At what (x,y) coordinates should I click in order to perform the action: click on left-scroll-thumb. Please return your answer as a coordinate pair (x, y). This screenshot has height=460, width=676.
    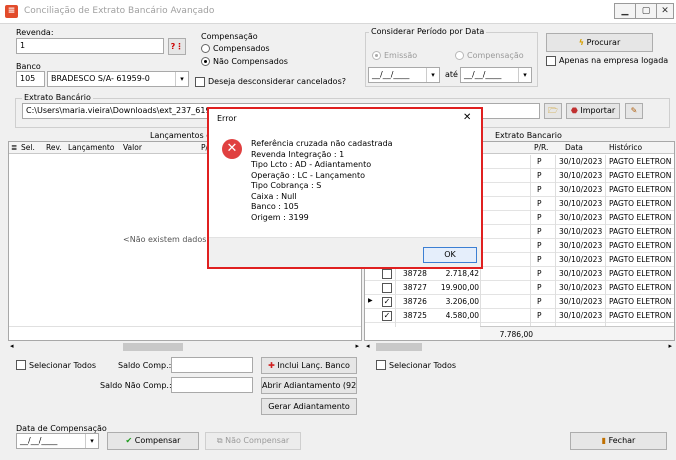
    Looking at the image, I should click on (153, 347).